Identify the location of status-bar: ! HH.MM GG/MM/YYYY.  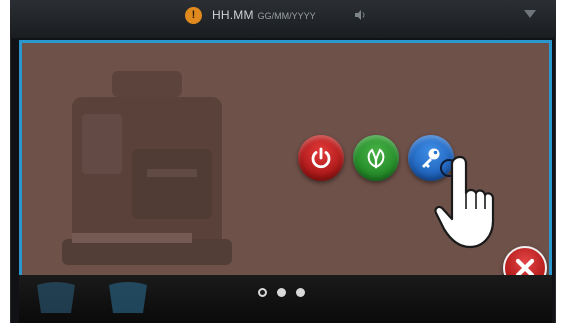
(283, 19).